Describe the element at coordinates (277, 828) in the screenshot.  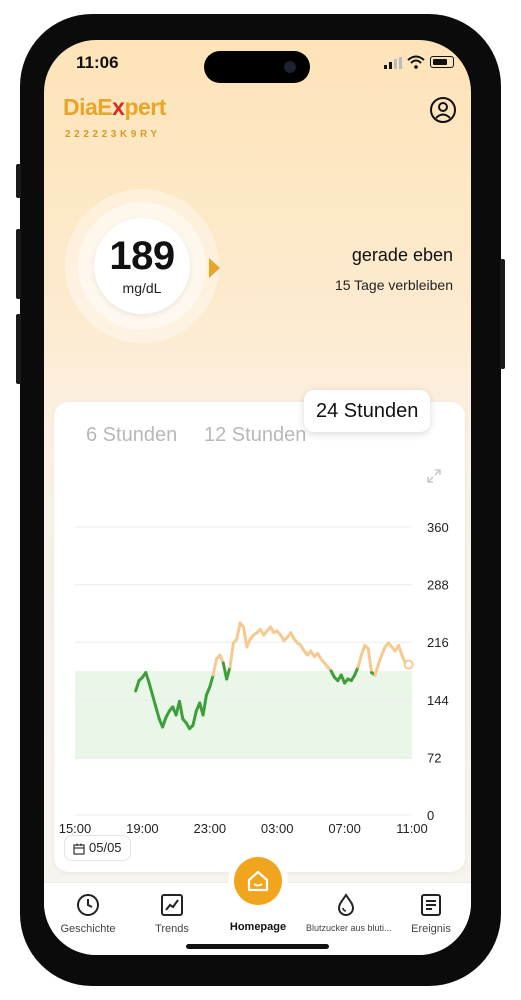
I see `x-tick-label: 03:00` at that location.